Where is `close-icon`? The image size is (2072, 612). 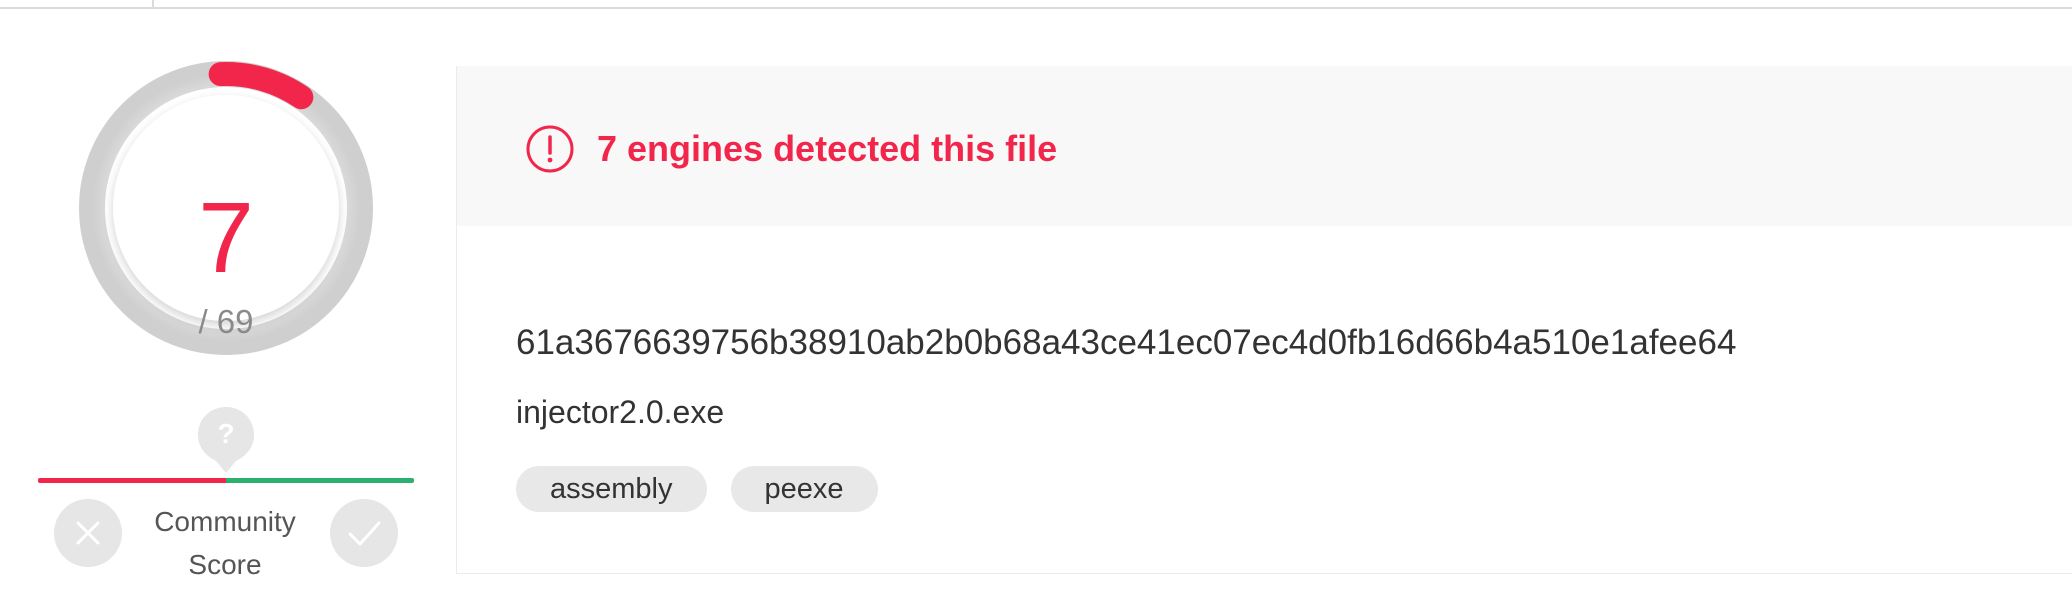 close-icon is located at coordinates (88, 533).